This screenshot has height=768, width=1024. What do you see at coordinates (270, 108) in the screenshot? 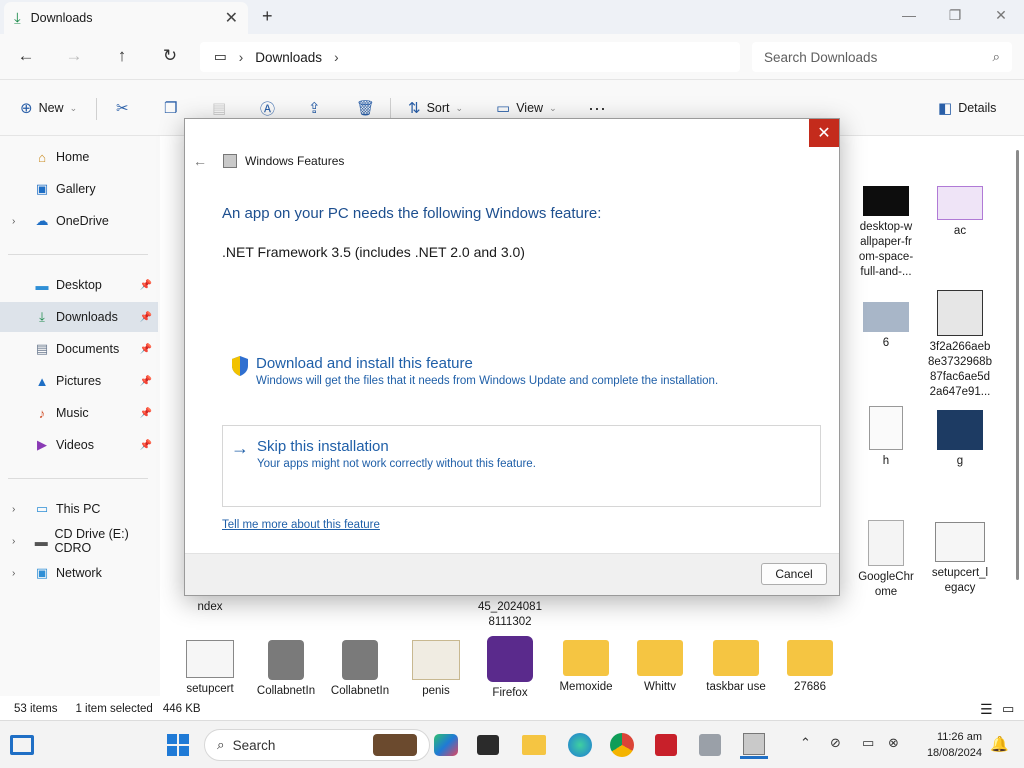
I see `rename-button: Ⓐ` at bounding box center [270, 108].